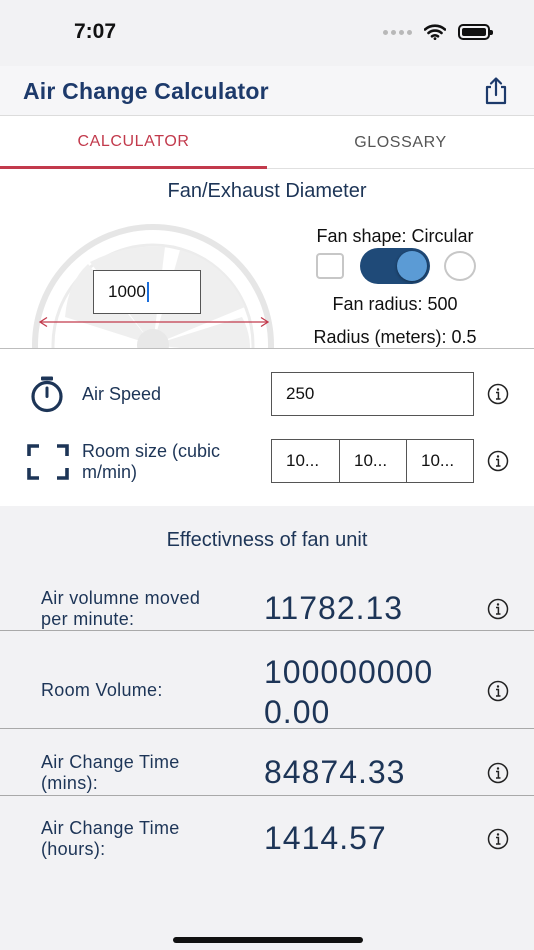 The height and width of the screenshot is (950, 534). What do you see at coordinates (121, 598) in the screenshot?
I see `air-volume-label-line1: Air volumne moved` at bounding box center [121, 598].